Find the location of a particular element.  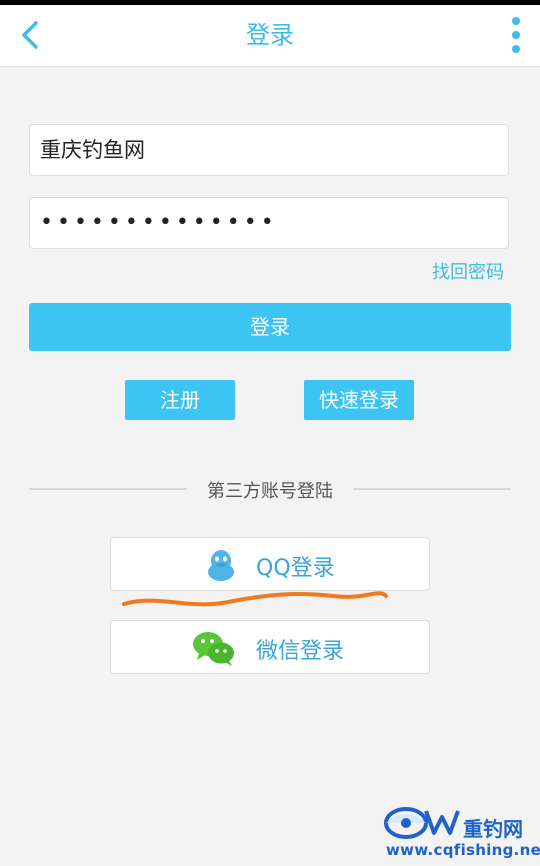

wechat-login-button: 微信登录 is located at coordinates (270, 647).